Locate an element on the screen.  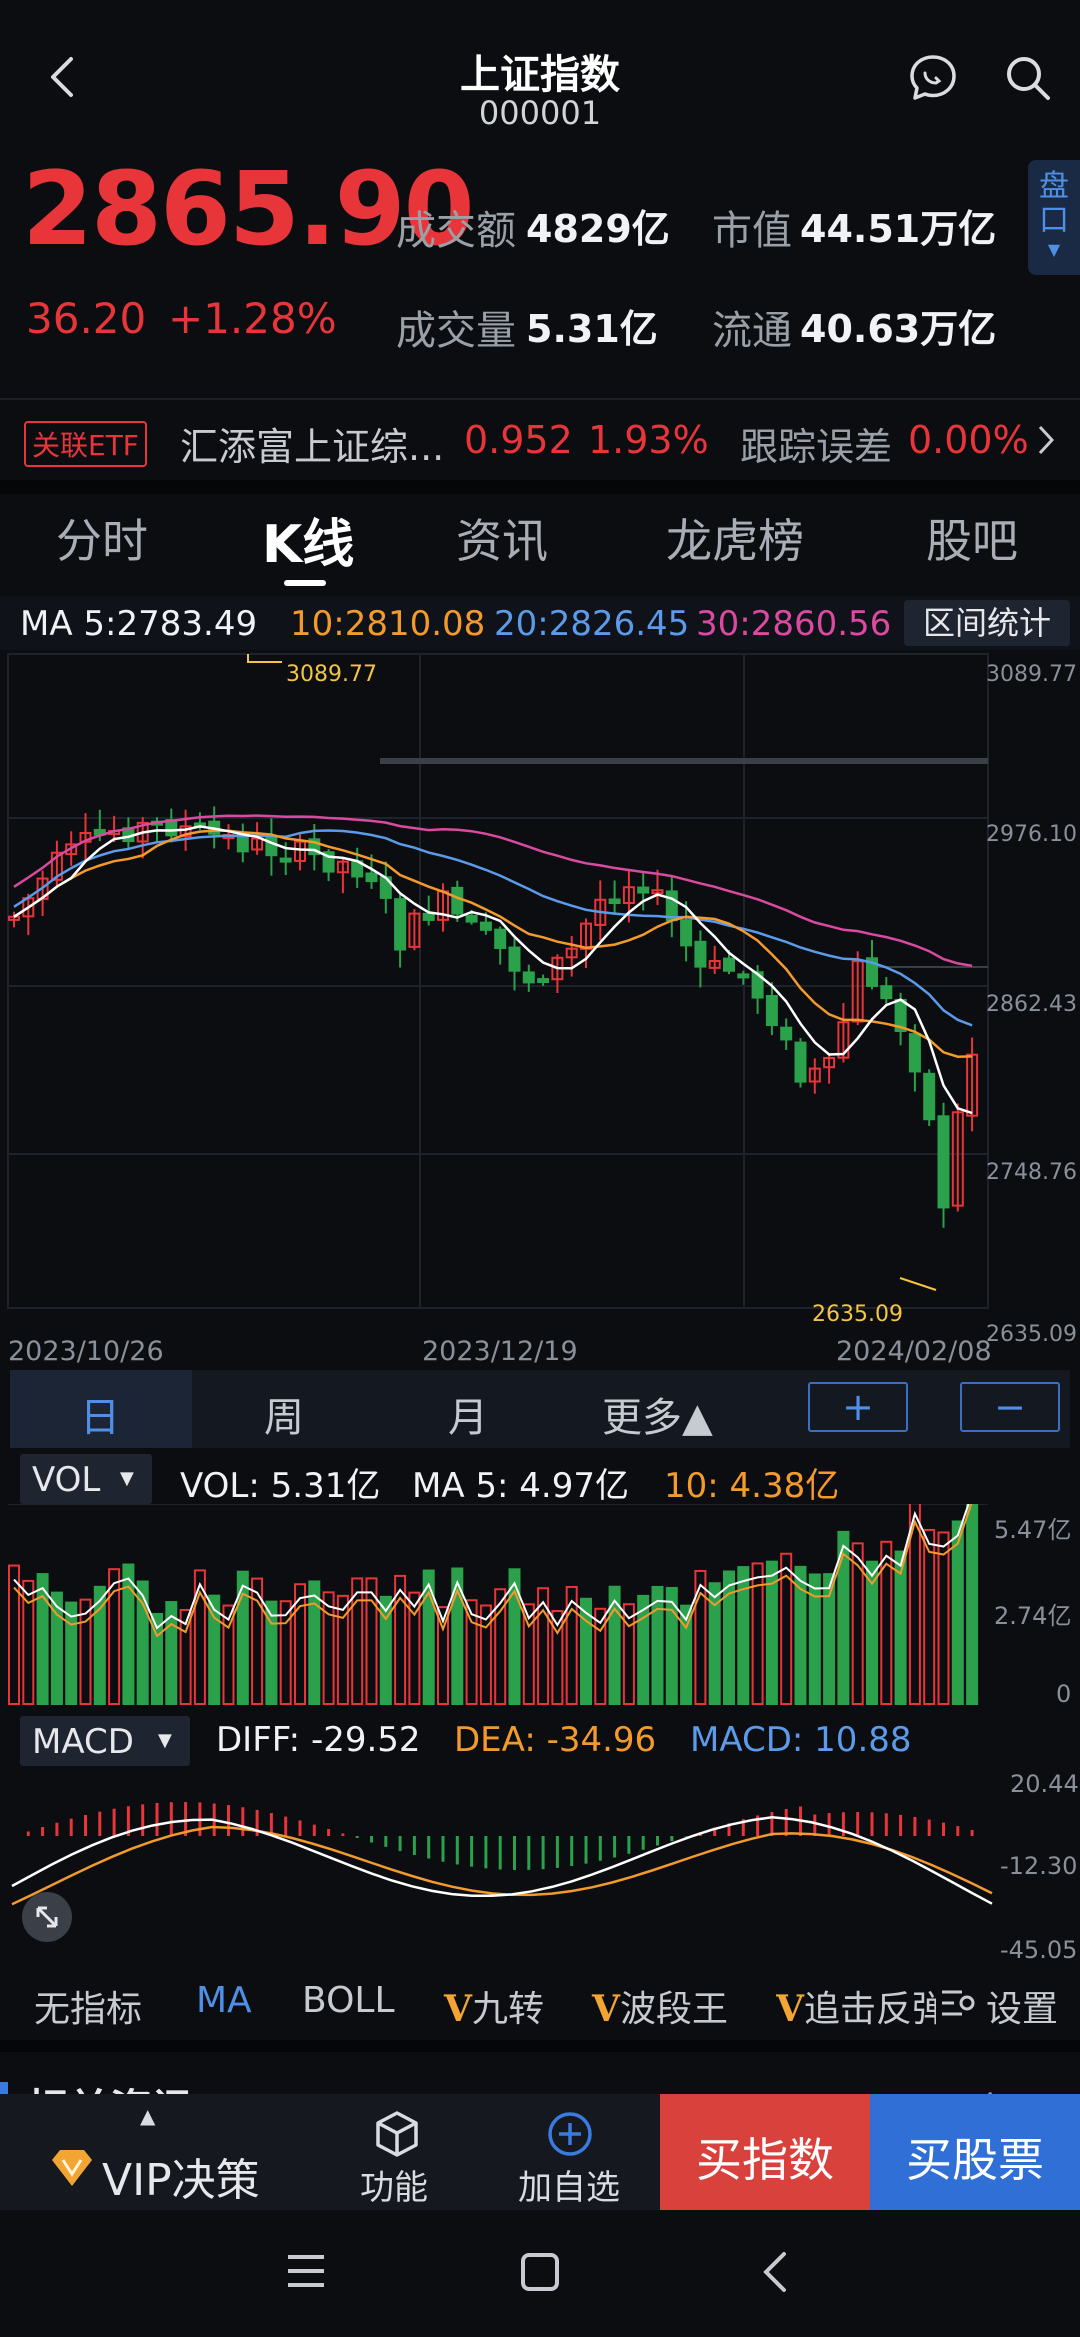
vol-value: VOL: 5.31亿 is located at coordinates (280, 1486).